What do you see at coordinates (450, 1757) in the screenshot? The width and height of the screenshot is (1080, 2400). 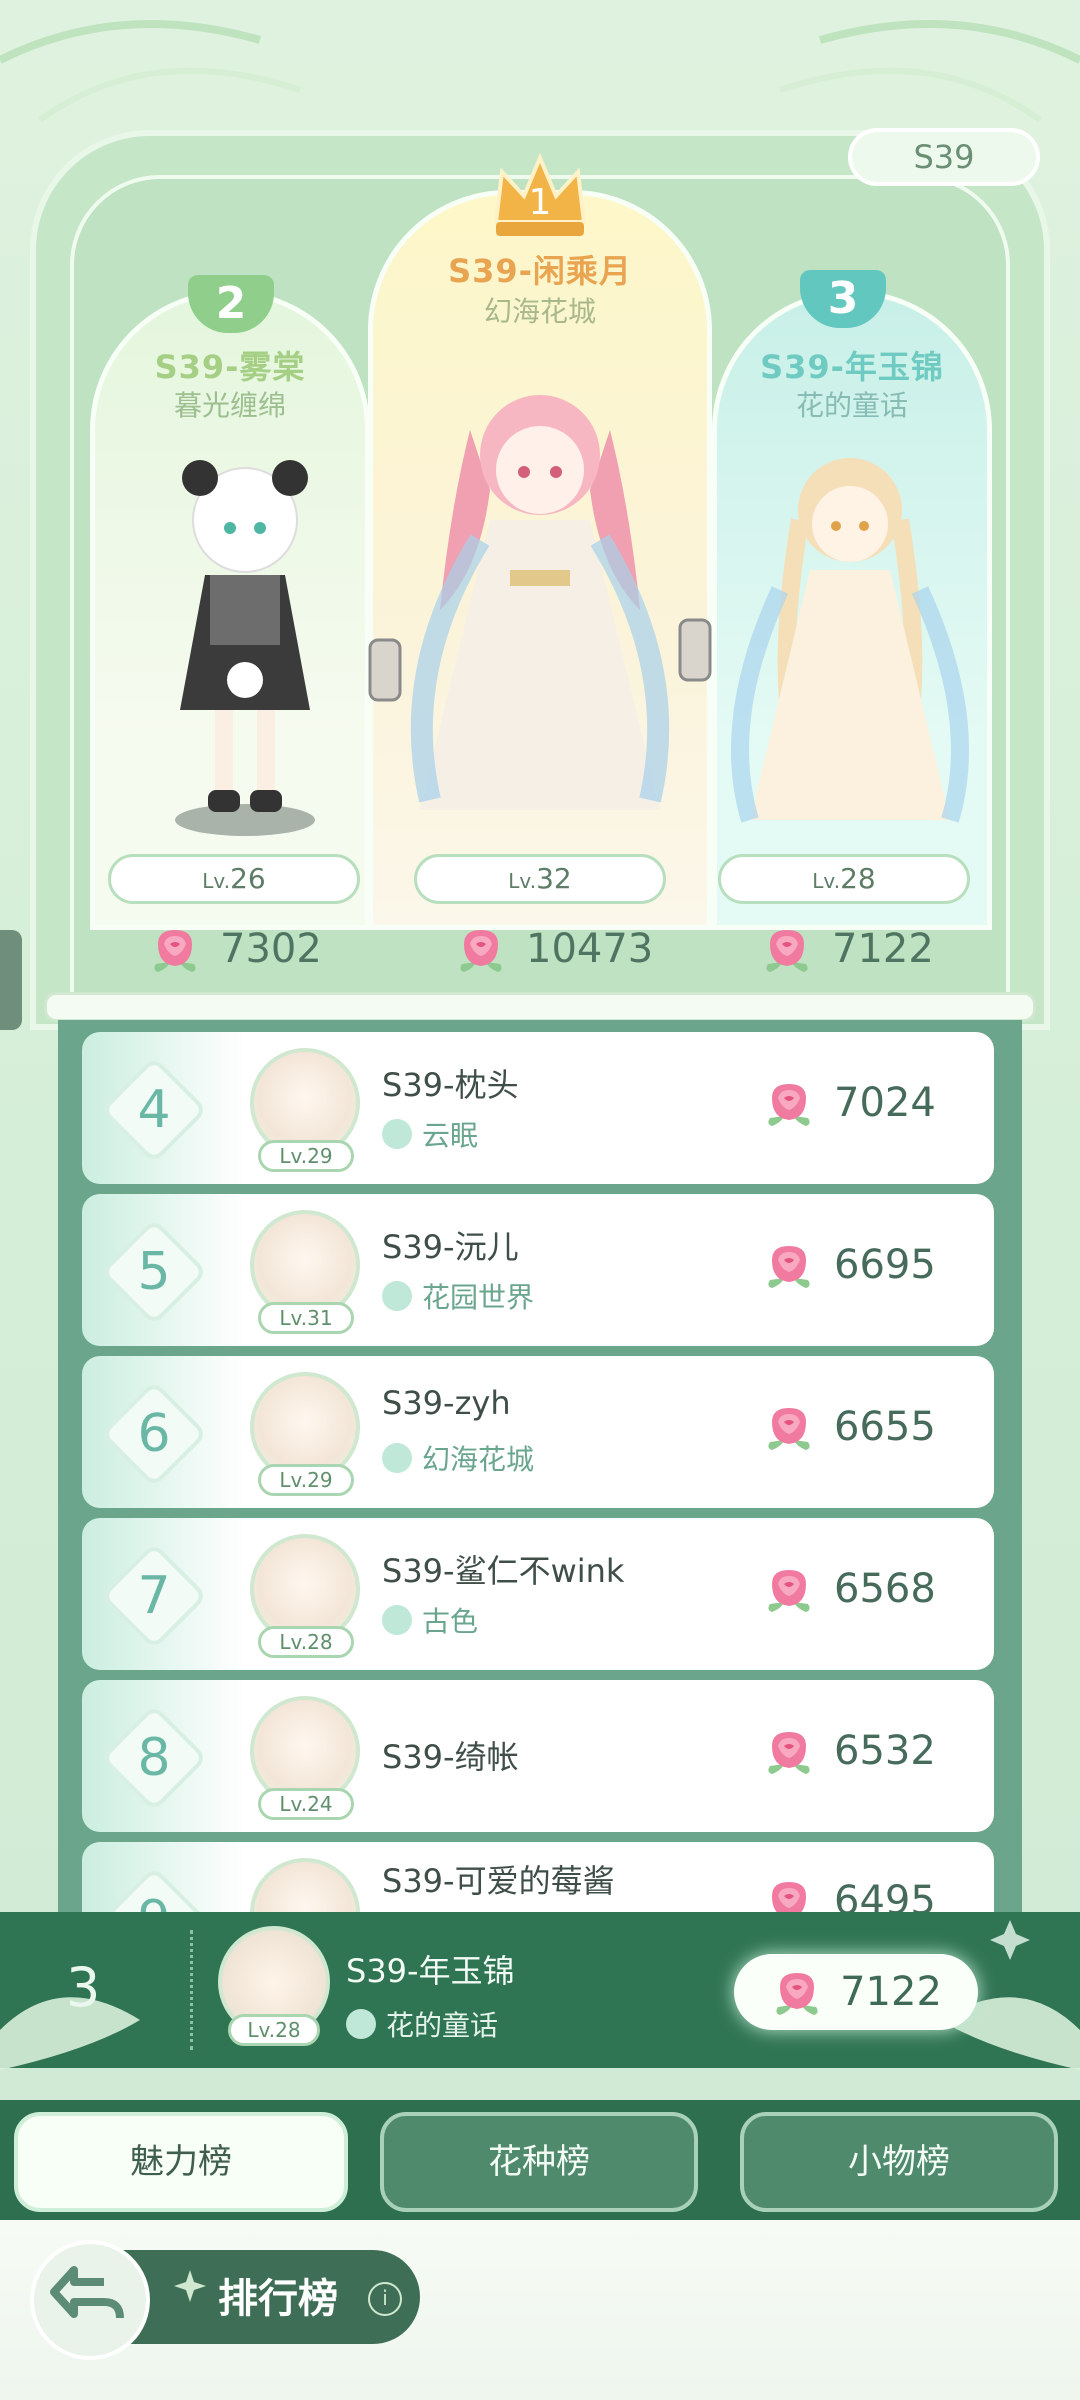 I see `player-name: S39-绮帐` at bounding box center [450, 1757].